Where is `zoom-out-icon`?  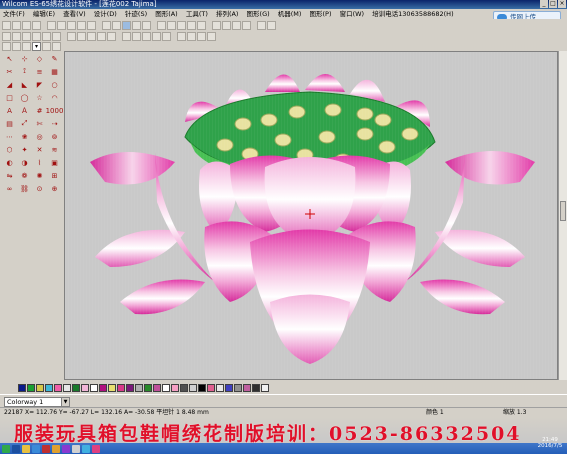 zoom-out-icon is located at coordinates (116, 25).